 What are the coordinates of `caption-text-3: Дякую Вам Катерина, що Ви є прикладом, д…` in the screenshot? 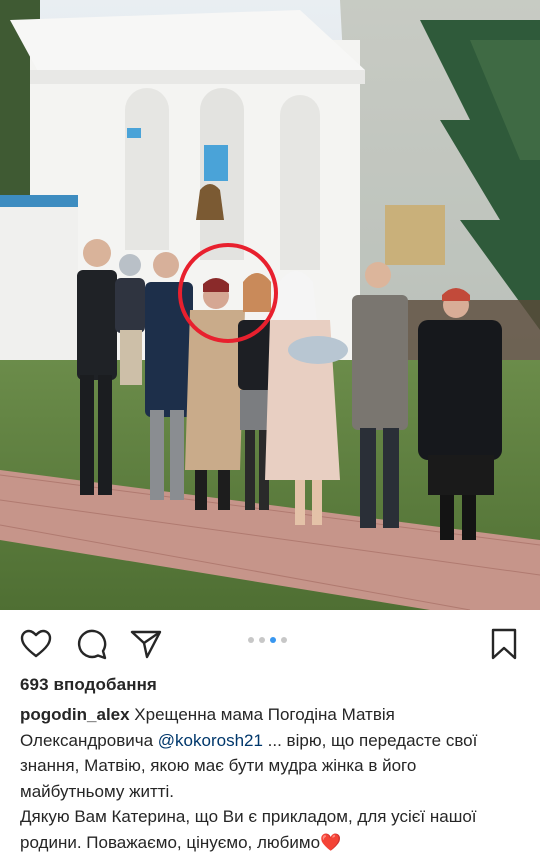 It's located at (248, 829).